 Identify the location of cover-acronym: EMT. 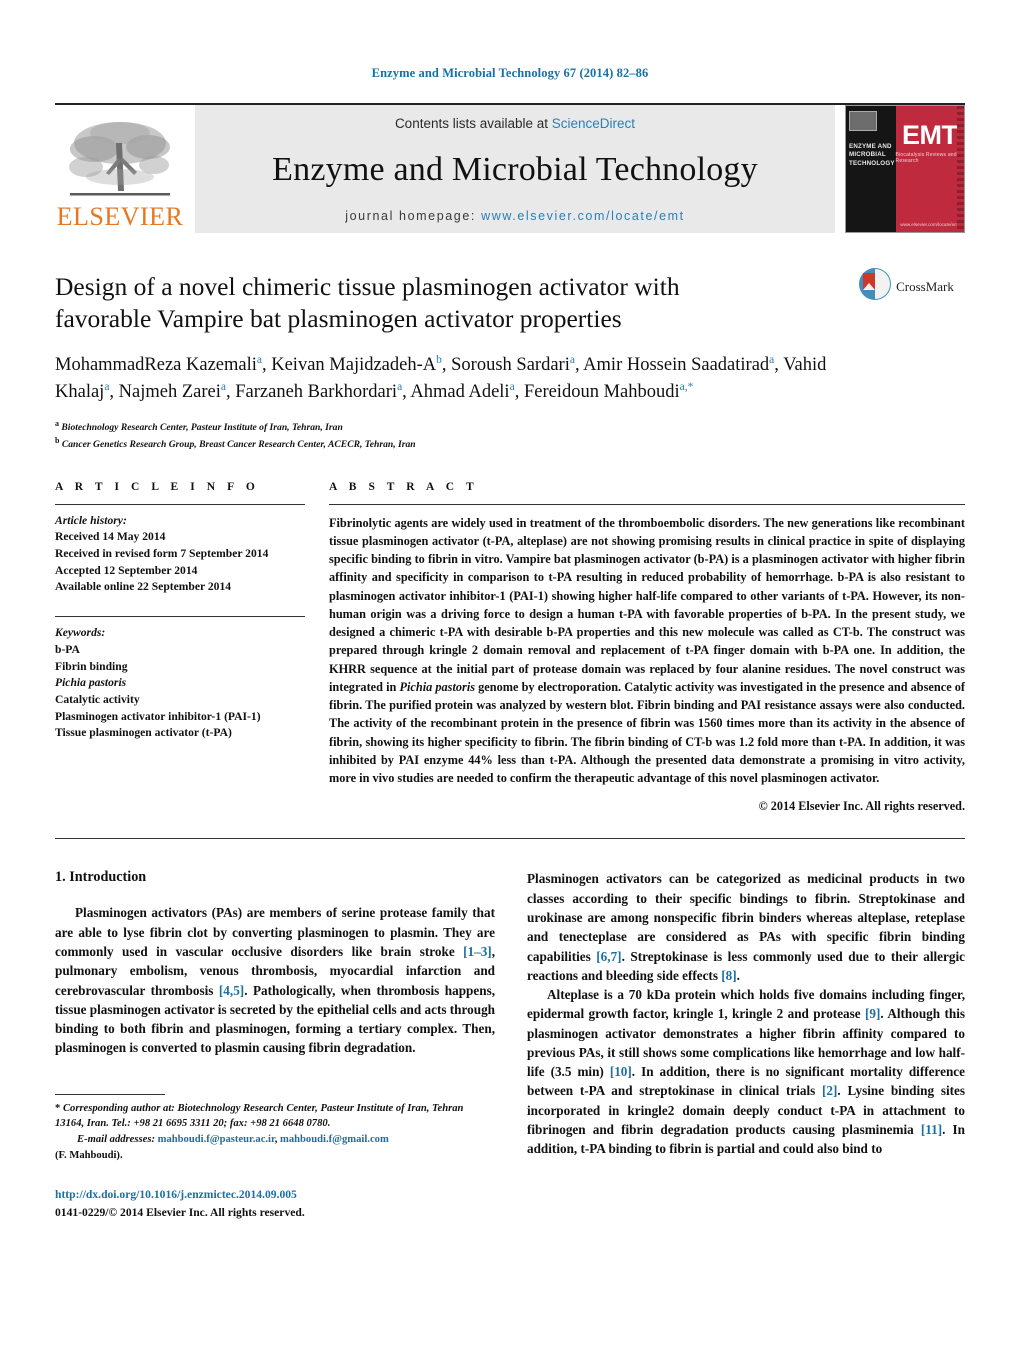
(930, 135).